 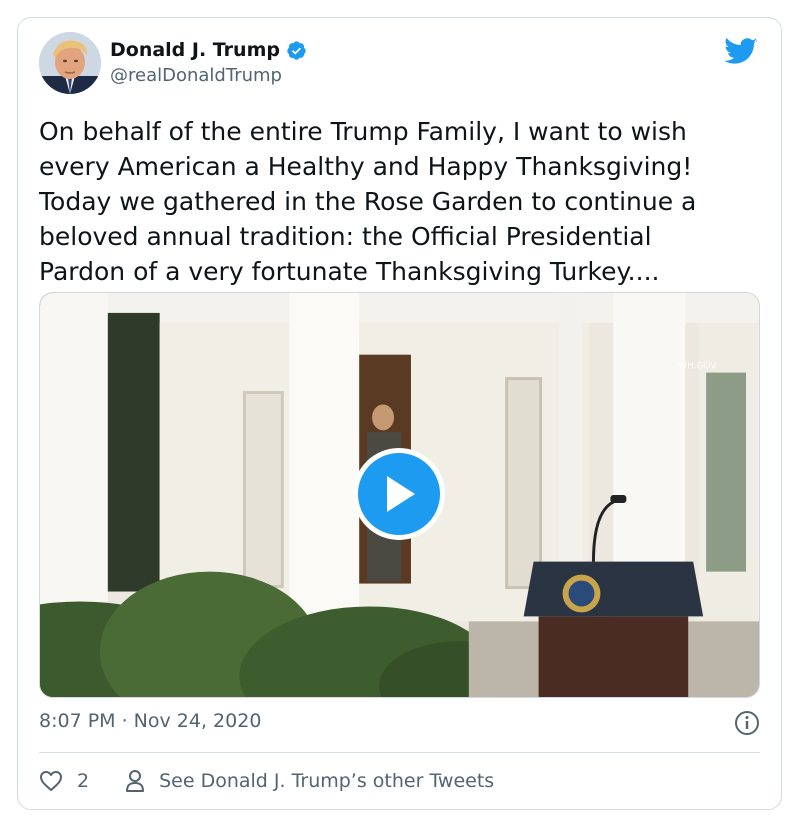 What do you see at coordinates (327, 781) in the screenshot?
I see `see-other-tweets-label: See Donald J. Trump’s other Tweets` at bounding box center [327, 781].